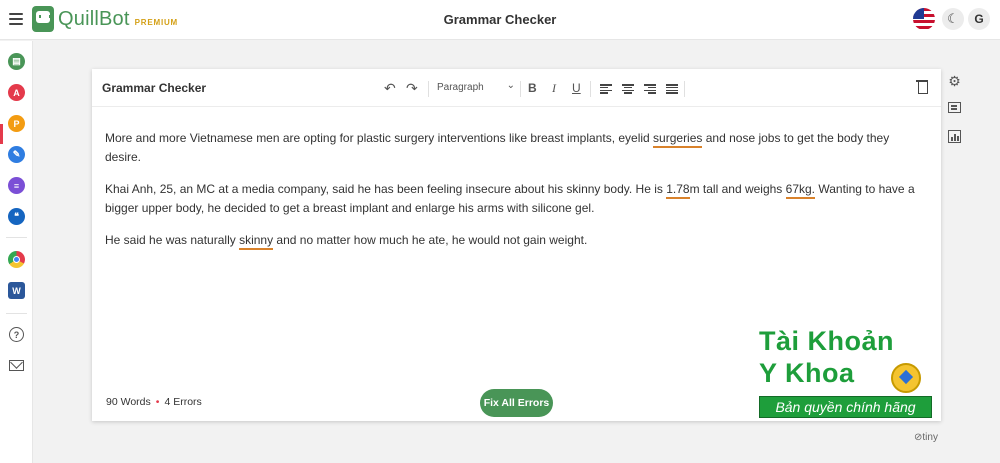  Describe the element at coordinates (154, 88) in the screenshot. I see `editor-title: Grammar Checker` at that location.